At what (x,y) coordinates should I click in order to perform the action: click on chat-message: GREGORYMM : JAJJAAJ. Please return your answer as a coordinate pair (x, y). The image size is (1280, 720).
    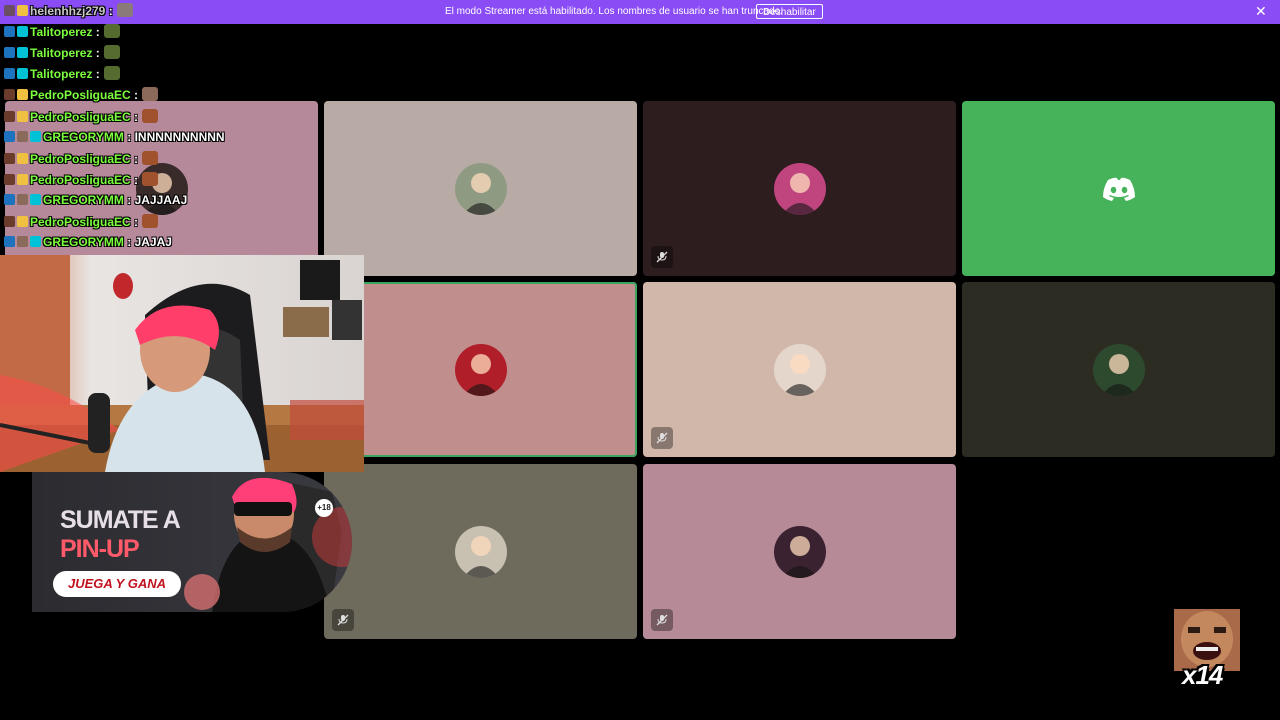
    Looking at the image, I should click on (95, 203).